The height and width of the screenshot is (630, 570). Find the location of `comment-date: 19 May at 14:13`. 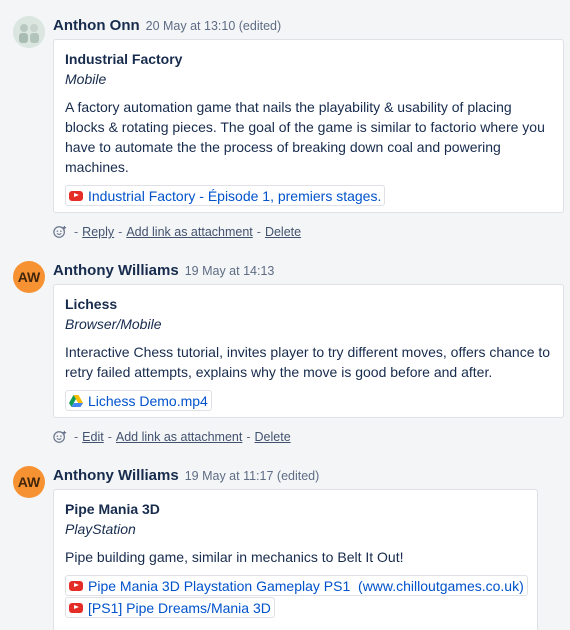

comment-date: 19 May at 14:13 is located at coordinates (230, 271).